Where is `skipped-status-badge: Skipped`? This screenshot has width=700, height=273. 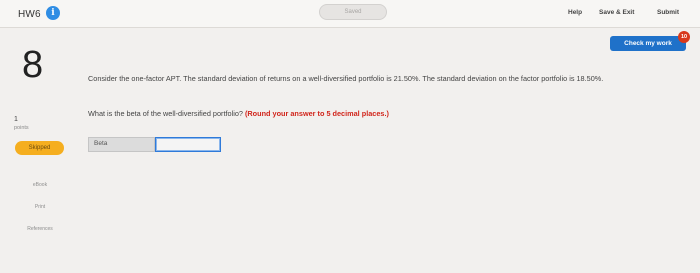 skipped-status-badge: Skipped is located at coordinates (39, 148).